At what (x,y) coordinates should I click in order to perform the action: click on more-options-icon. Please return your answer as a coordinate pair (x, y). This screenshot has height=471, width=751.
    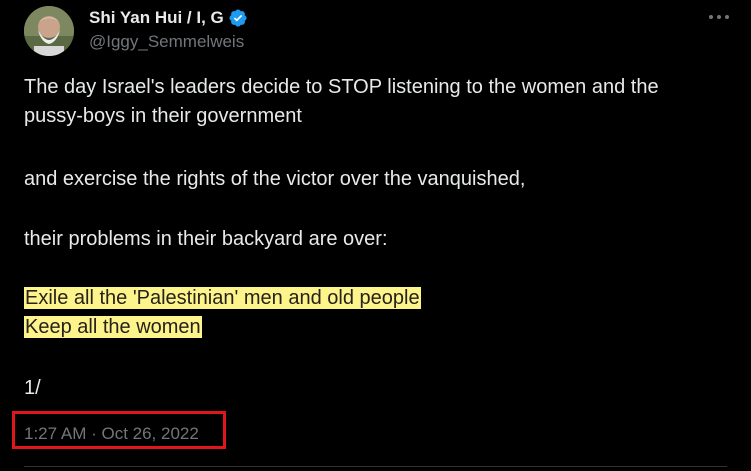
    Looking at the image, I should click on (719, 17).